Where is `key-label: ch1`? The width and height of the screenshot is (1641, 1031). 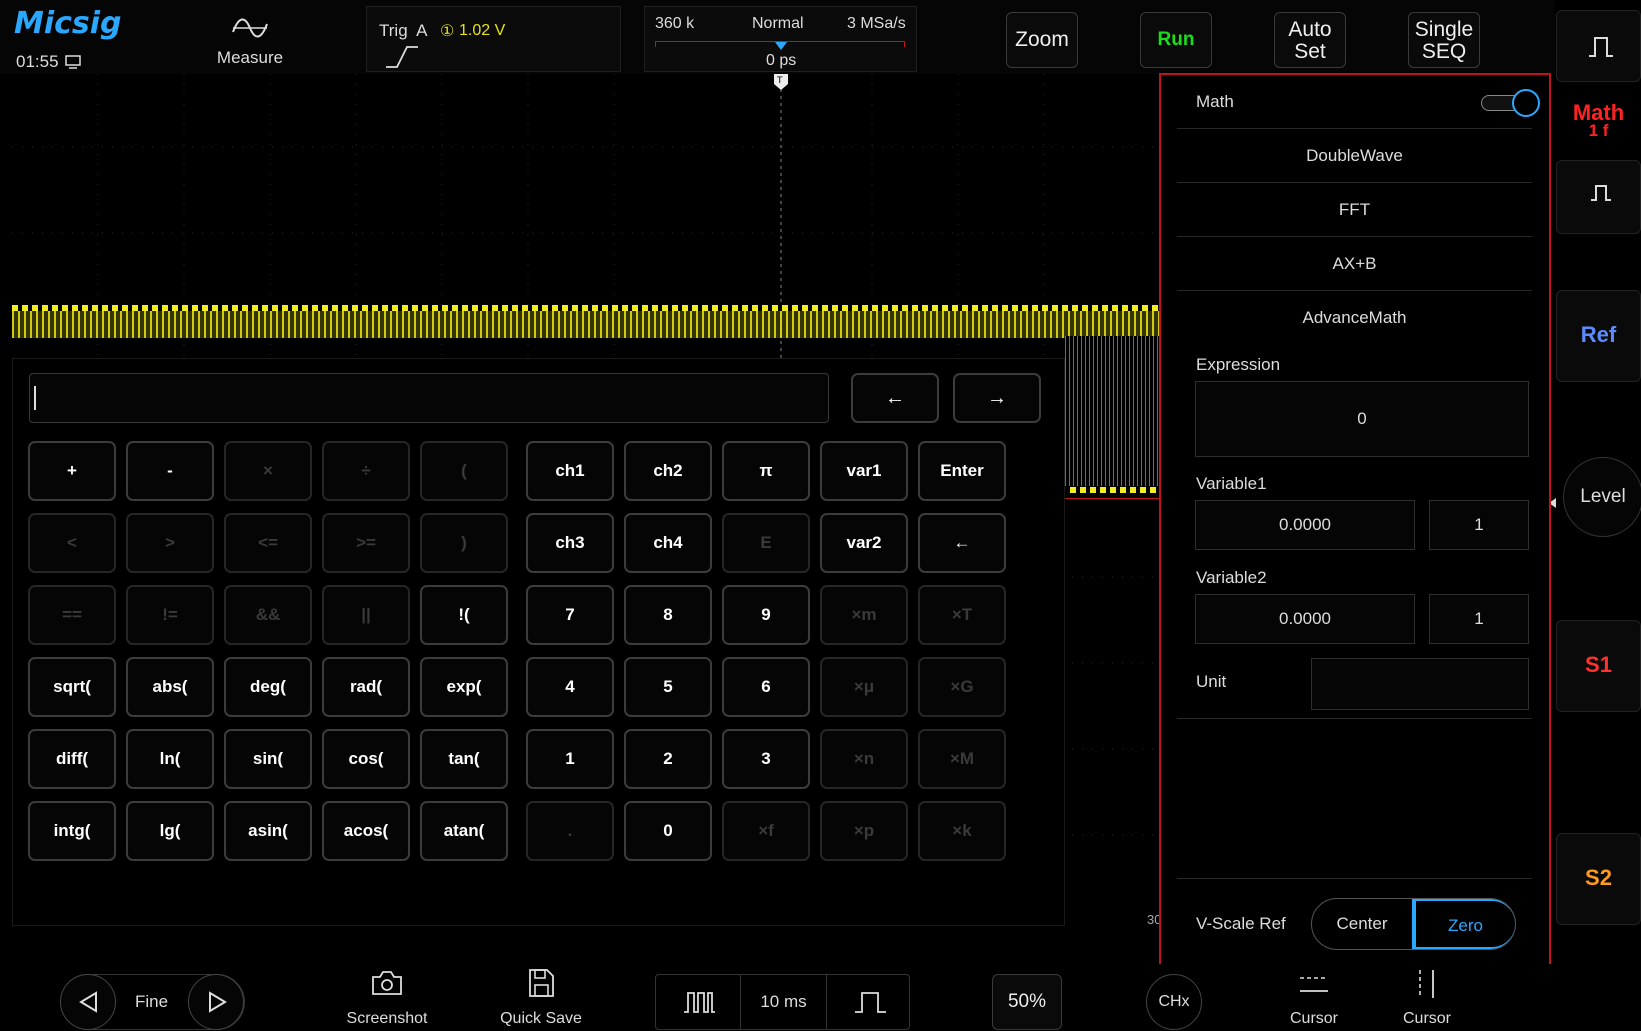 key-label: ch1 is located at coordinates (570, 470).